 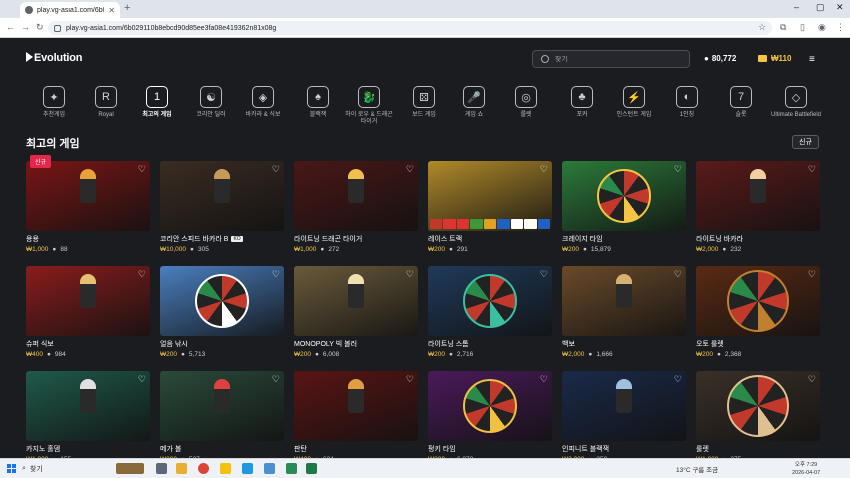 What do you see at coordinates (70, 10) in the screenshot?
I see `browser-tab: play.vg-asia1.com/6b029110b ✕` at bounding box center [70, 10].